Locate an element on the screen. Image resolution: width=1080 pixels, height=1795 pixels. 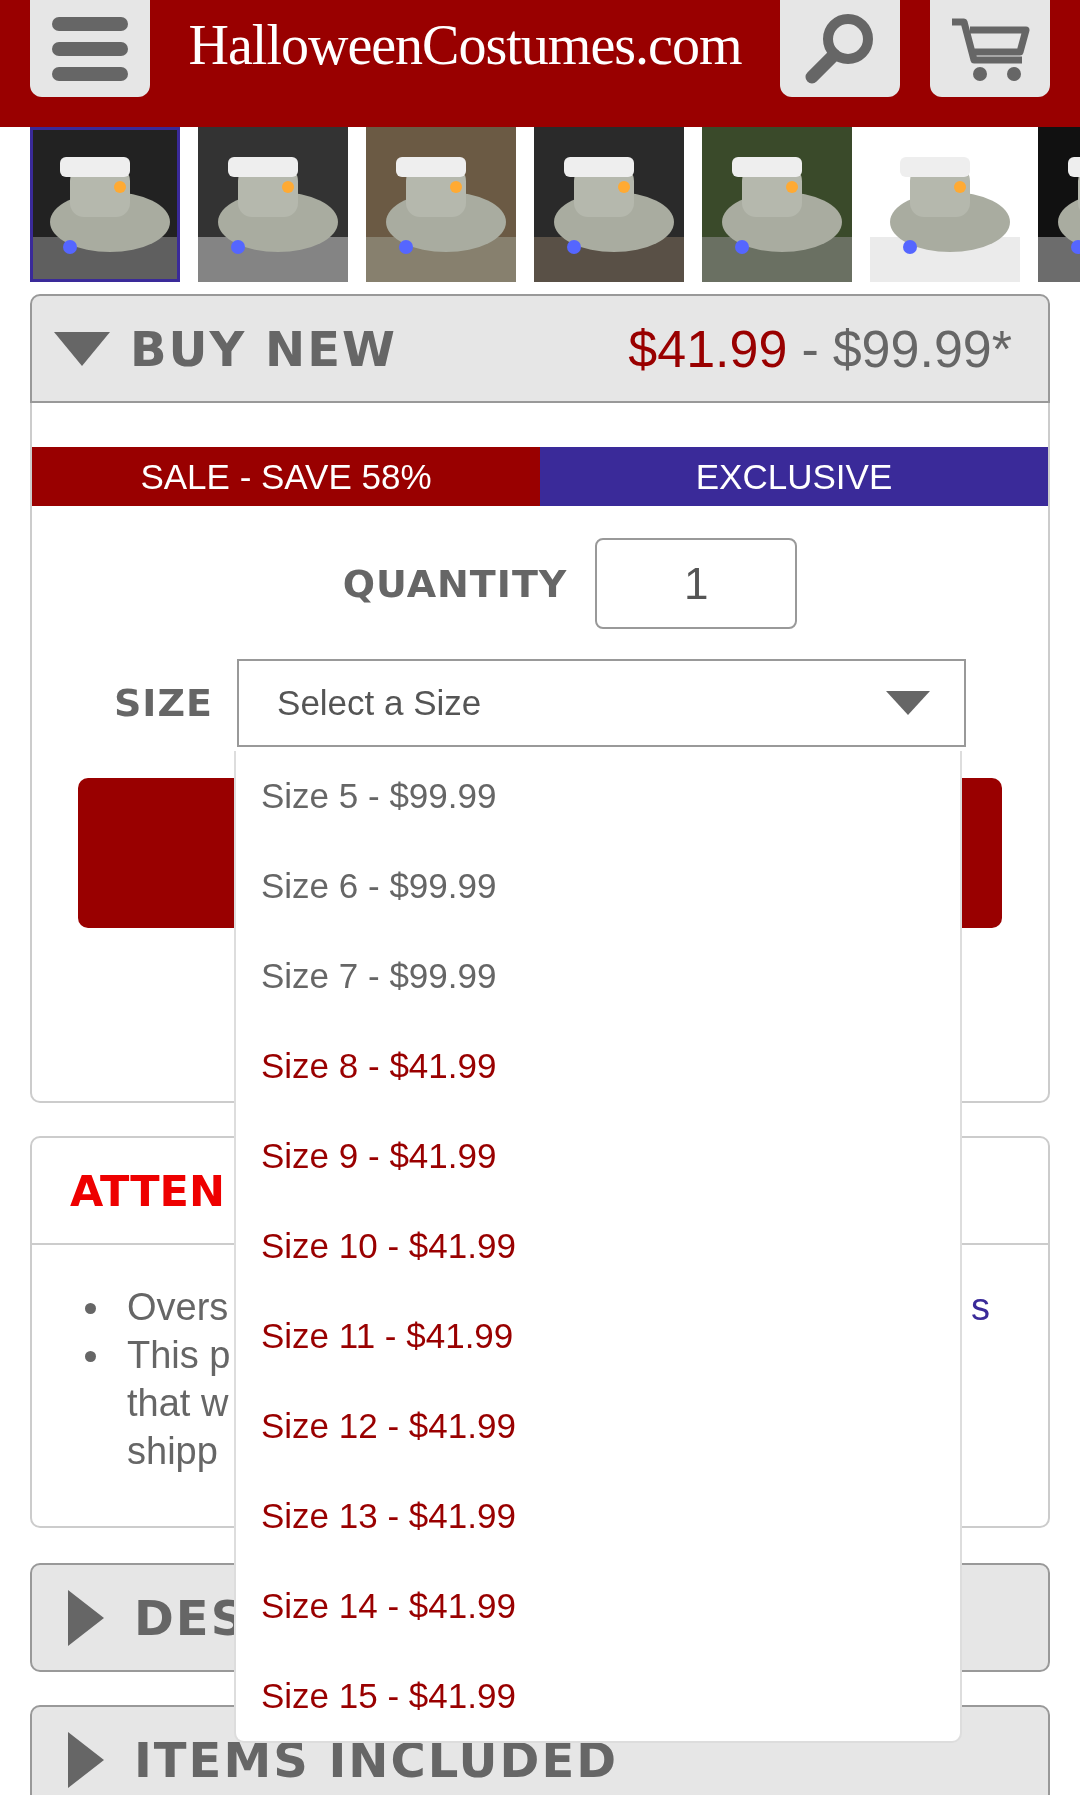
badge: SALE - SAVE 58% is located at coordinates (286, 476).